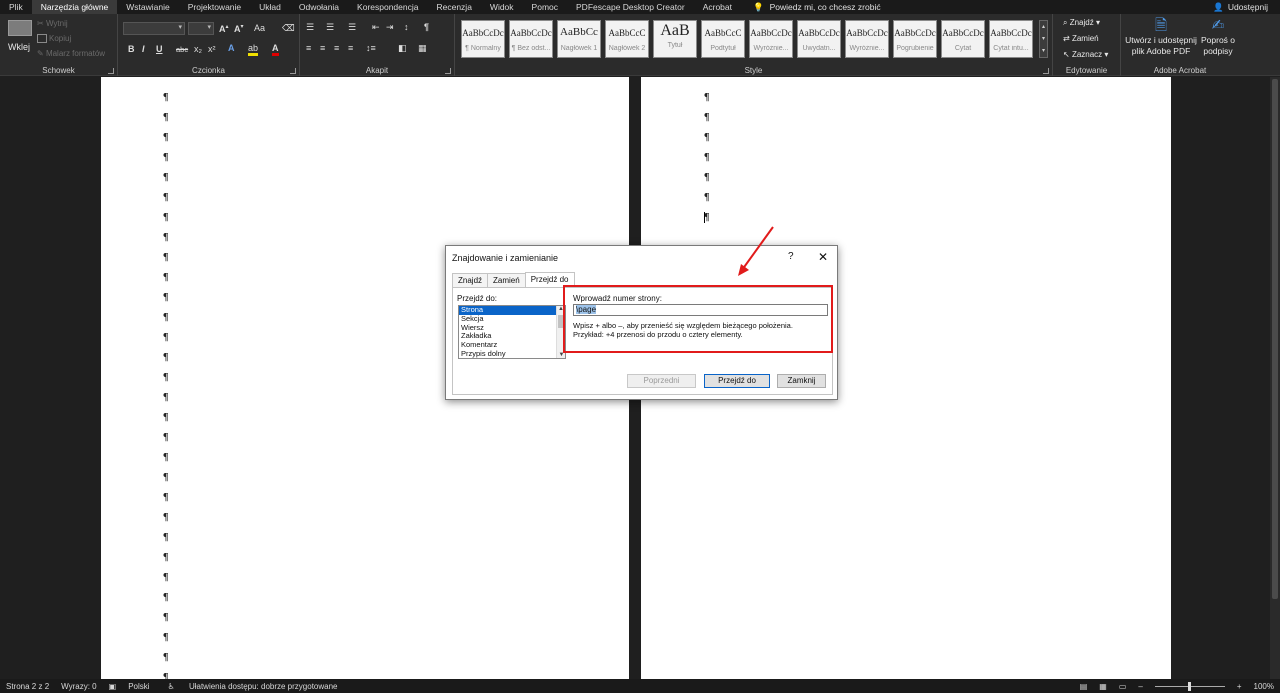 The image size is (1280, 693). Describe the element at coordinates (52, 23) in the screenshot. I see `cut-button: ✂ Wytnij` at that location.